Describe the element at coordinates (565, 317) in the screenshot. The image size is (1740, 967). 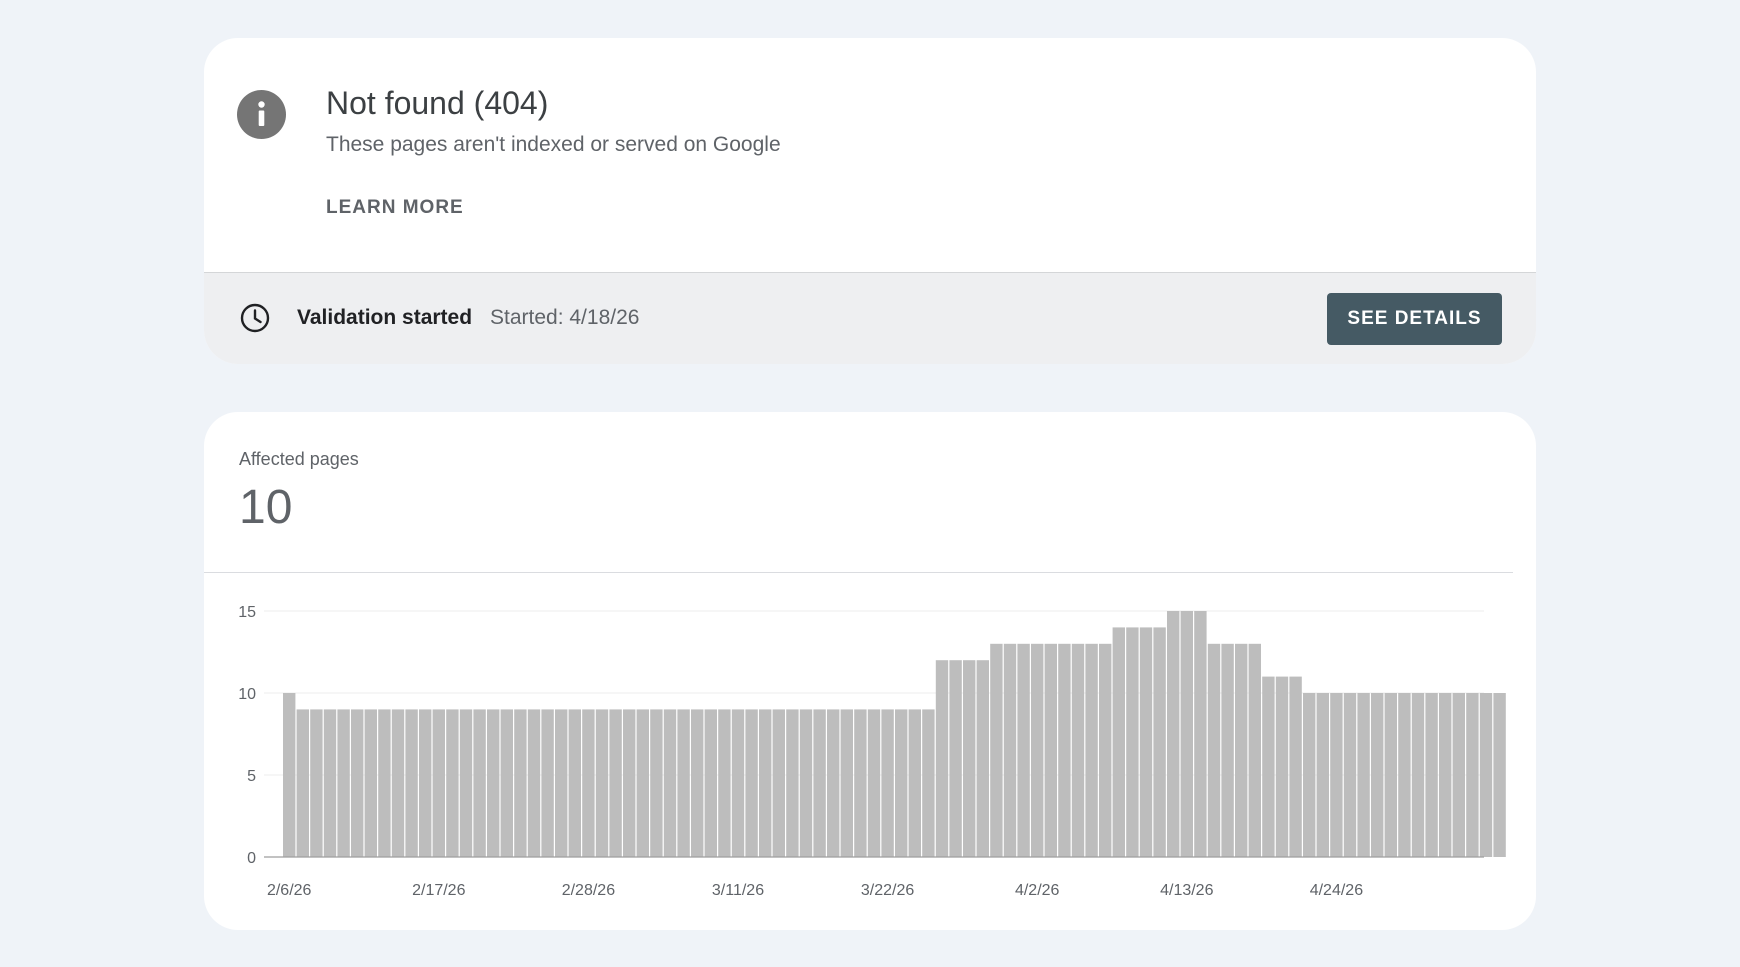
I see `validation-start-date: Started: 4/18/26` at that location.